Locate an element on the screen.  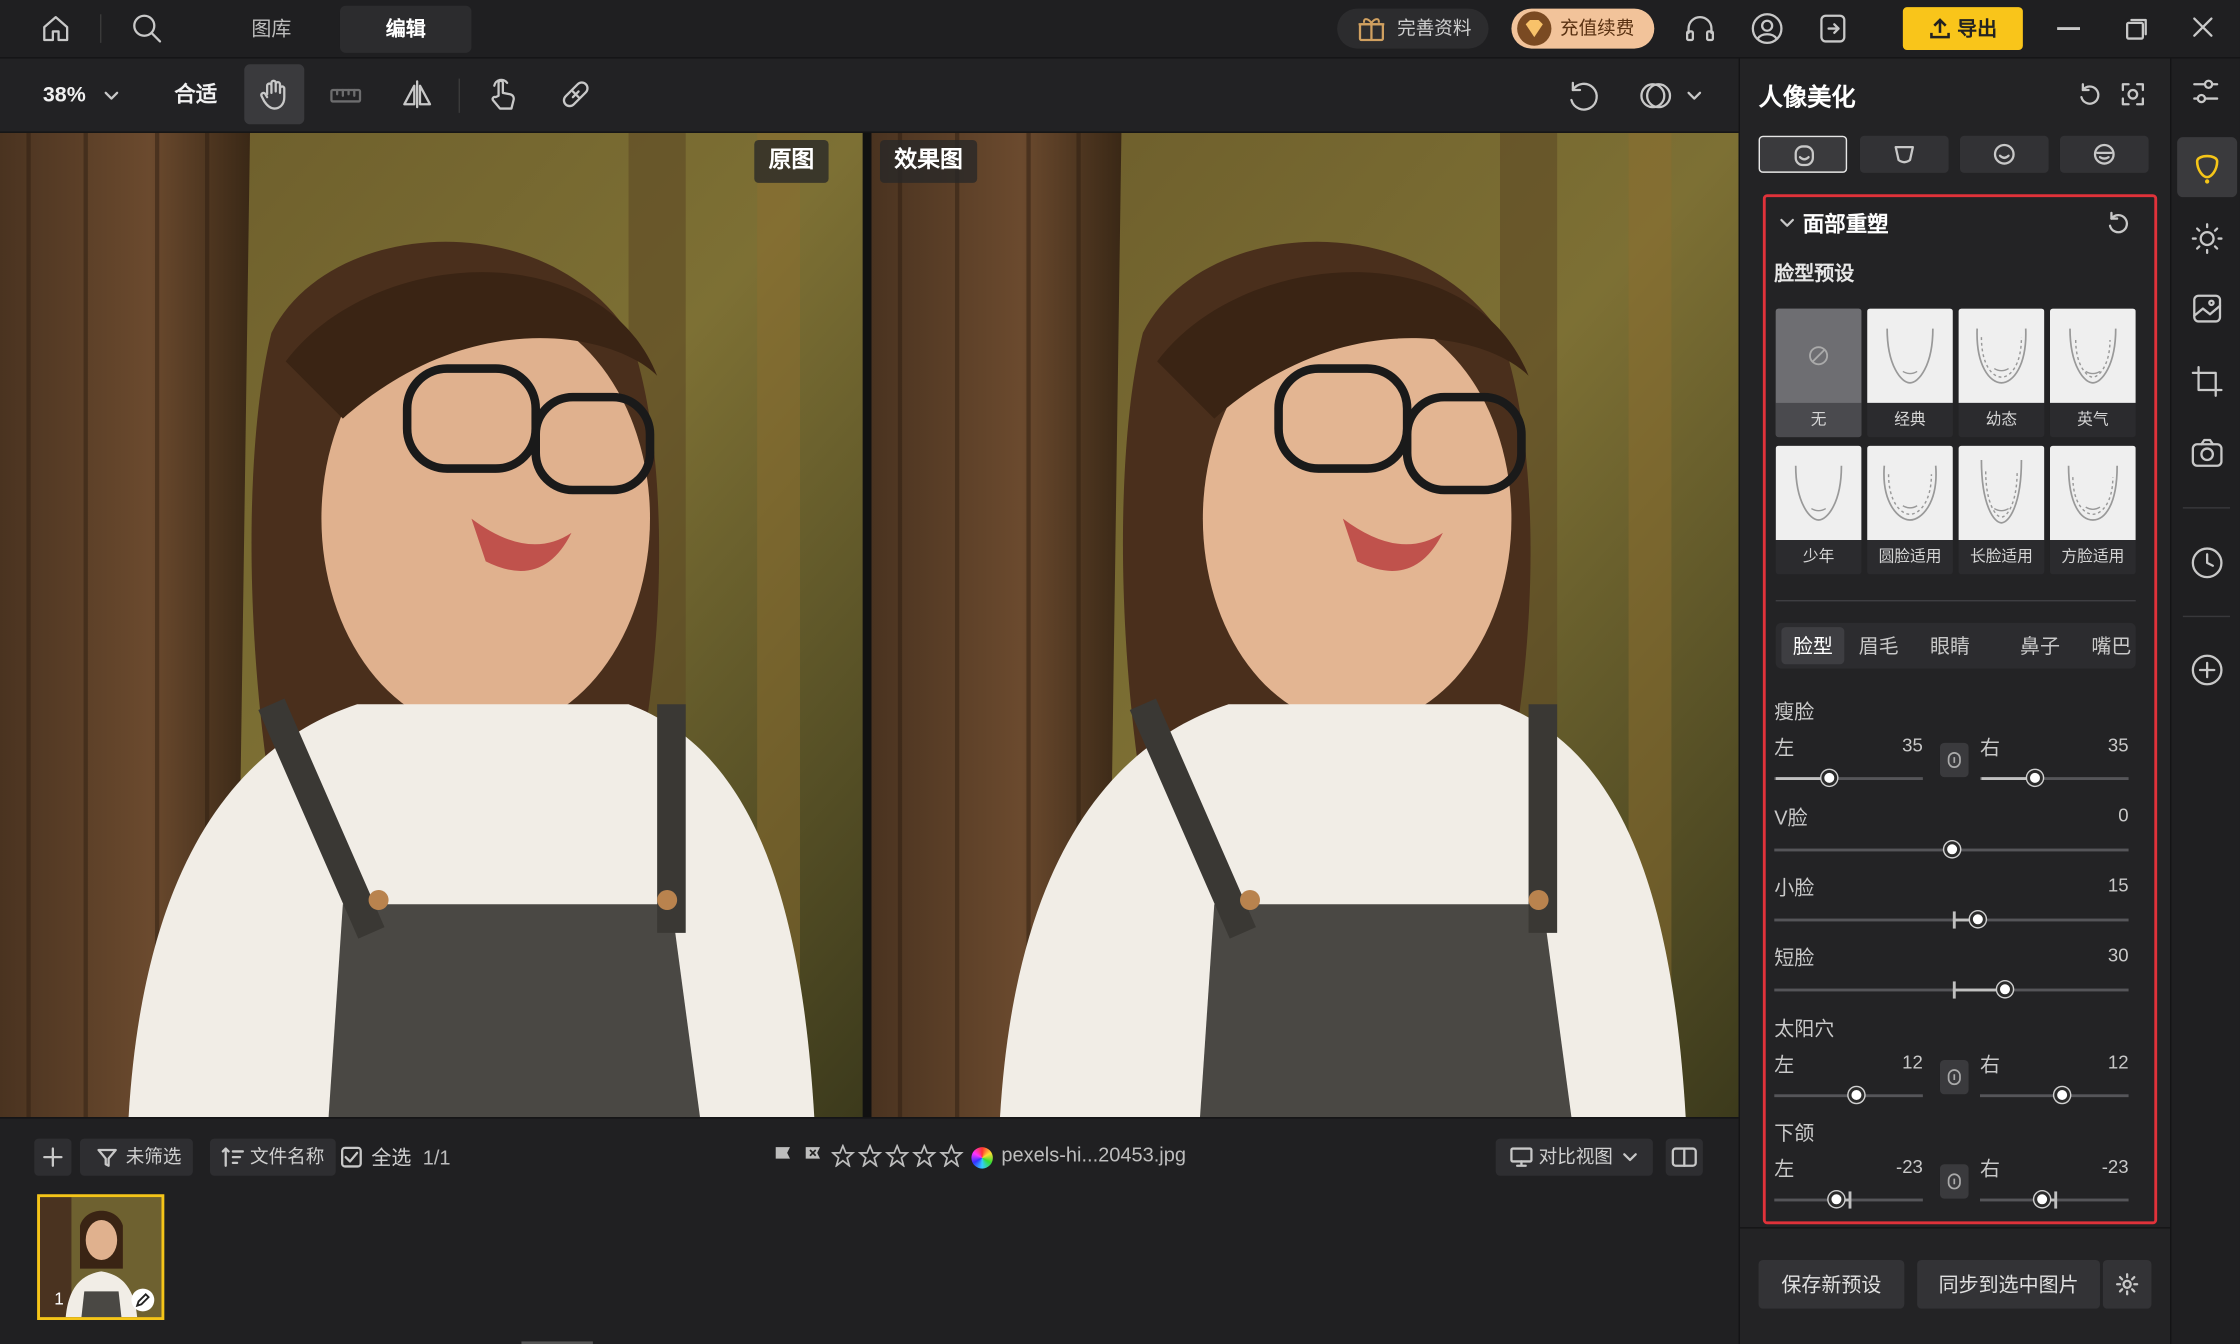
filter-button: 未筛选 is located at coordinates (136, 1157).